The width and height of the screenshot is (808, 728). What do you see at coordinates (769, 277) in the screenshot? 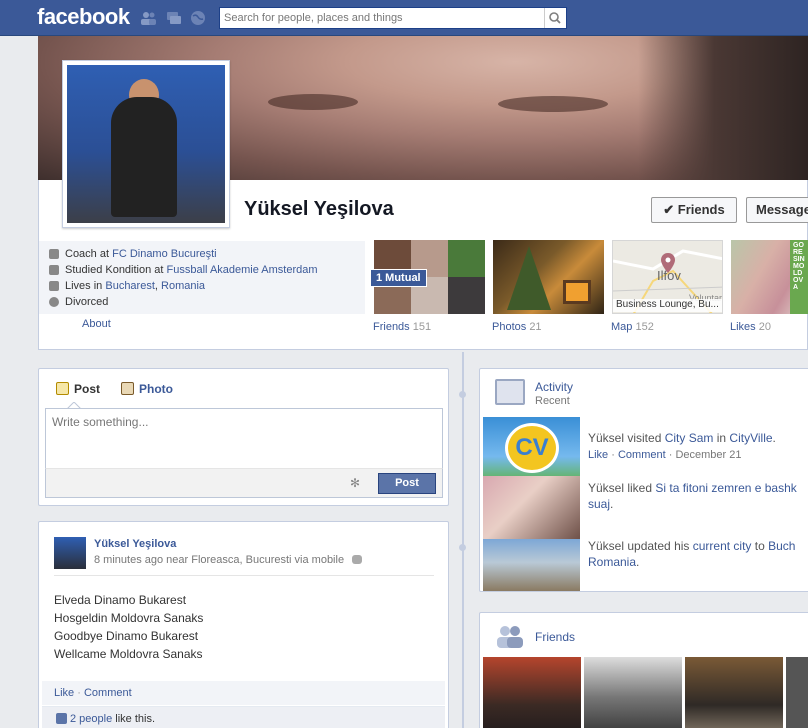
I see `likes-thumbnail: GORESINMOLDOVA` at bounding box center [769, 277].